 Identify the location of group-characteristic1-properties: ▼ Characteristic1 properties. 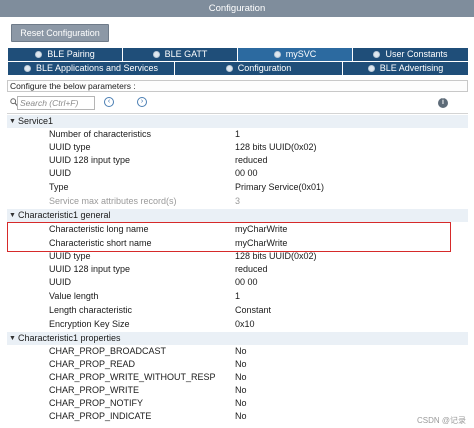
(237, 338).